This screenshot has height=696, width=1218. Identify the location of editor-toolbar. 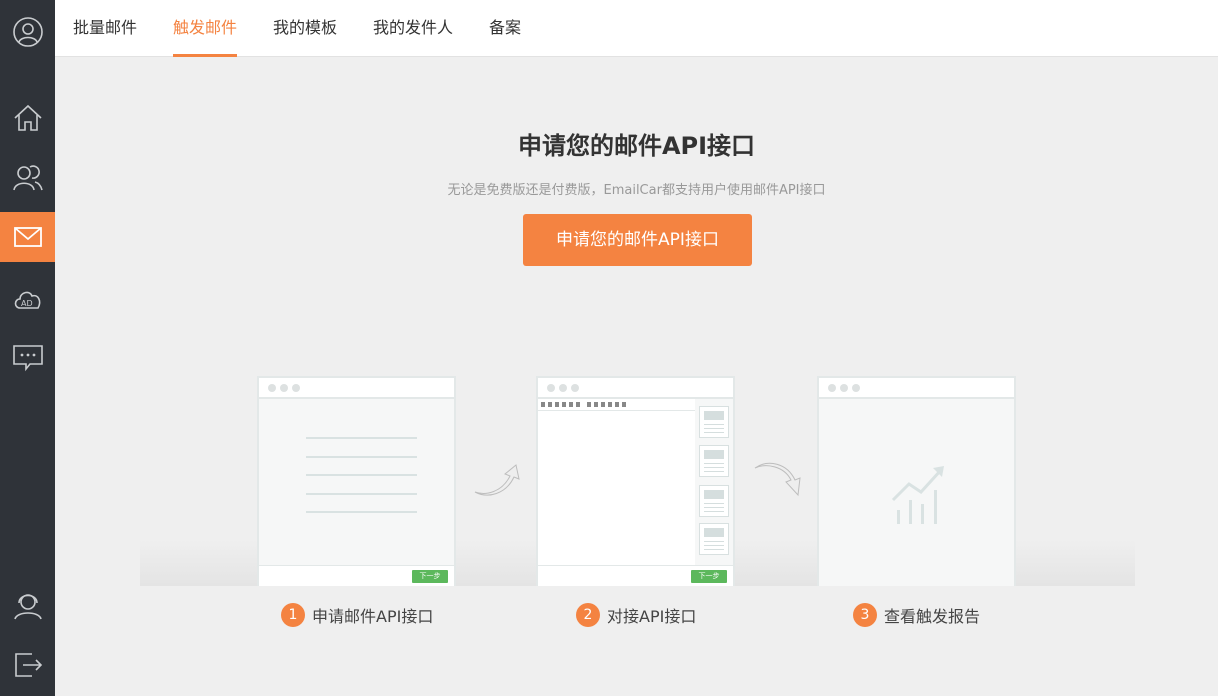
(616, 405).